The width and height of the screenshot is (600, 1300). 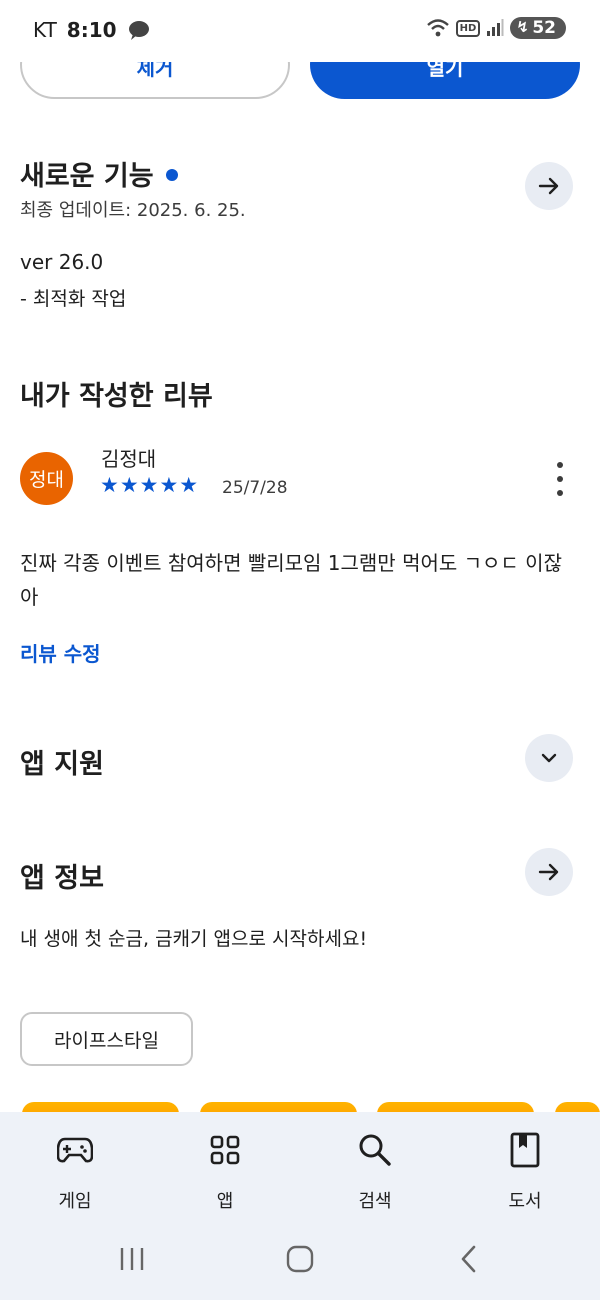 I want to click on status-left: KT 8:10, so click(x=92, y=30).